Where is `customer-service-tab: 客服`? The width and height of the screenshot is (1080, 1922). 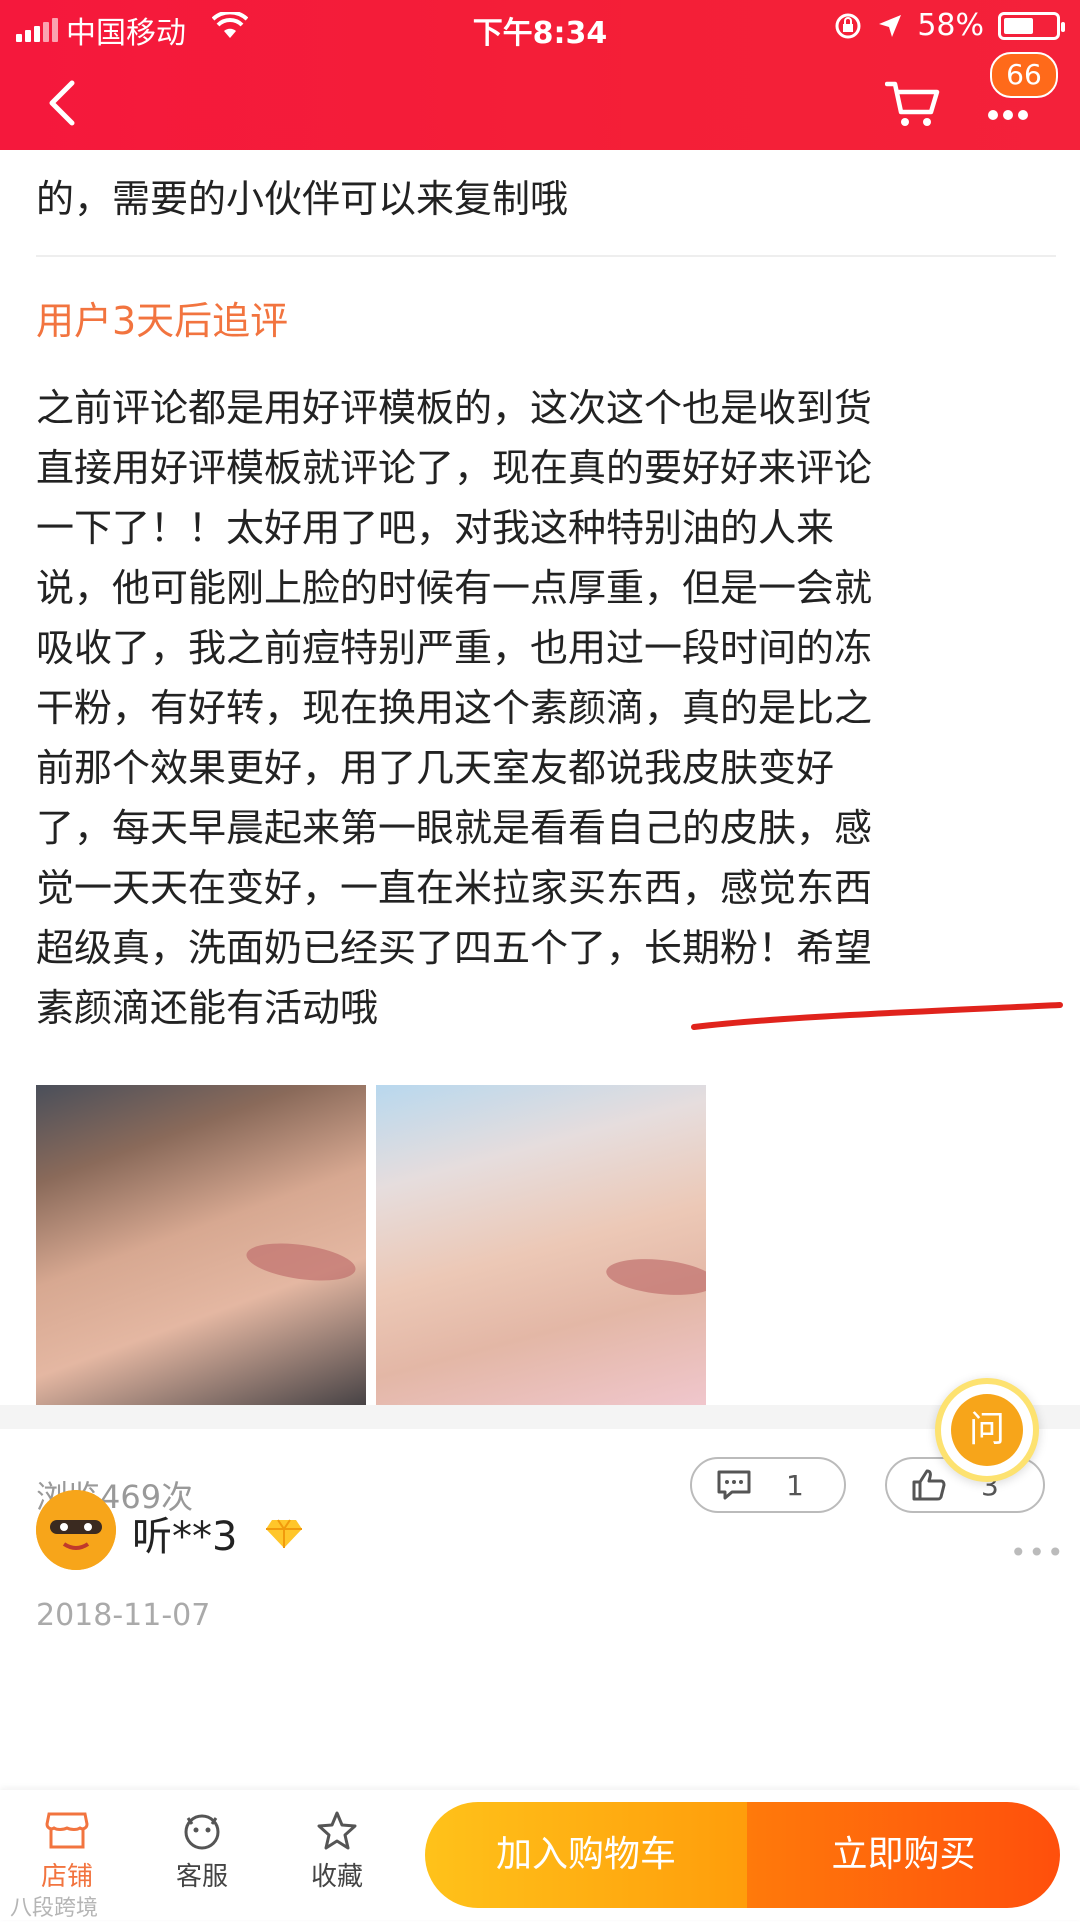 customer-service-tab: 客服 is located at coordinates (202, 1851).